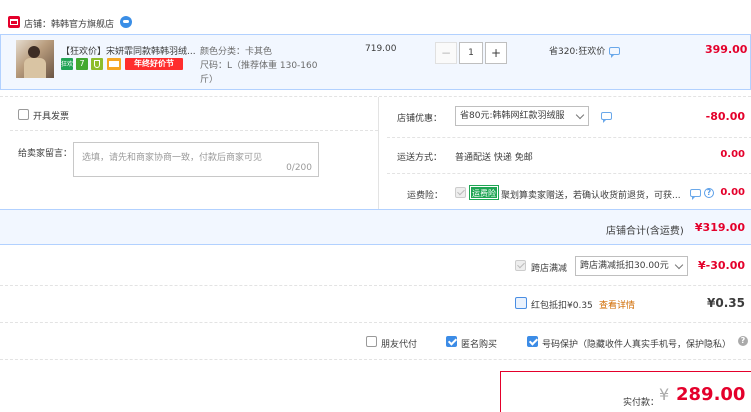  Describe the element at coordinates (67, 64) in the screenshot. I see `tag-kuanghuan: 狂欢` at that location.